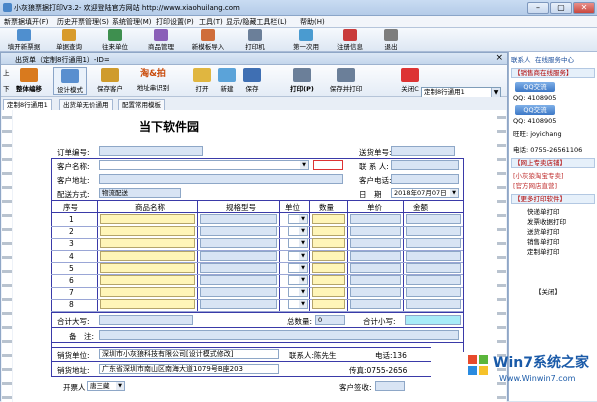 This screenshot has width=597, height=402. What do you see at coordinates (256, 22) in the screenshot?
I see `menu-toggle-toolbar: 显示/隐藏工具栏(L)` at bounding box center [256, 22].